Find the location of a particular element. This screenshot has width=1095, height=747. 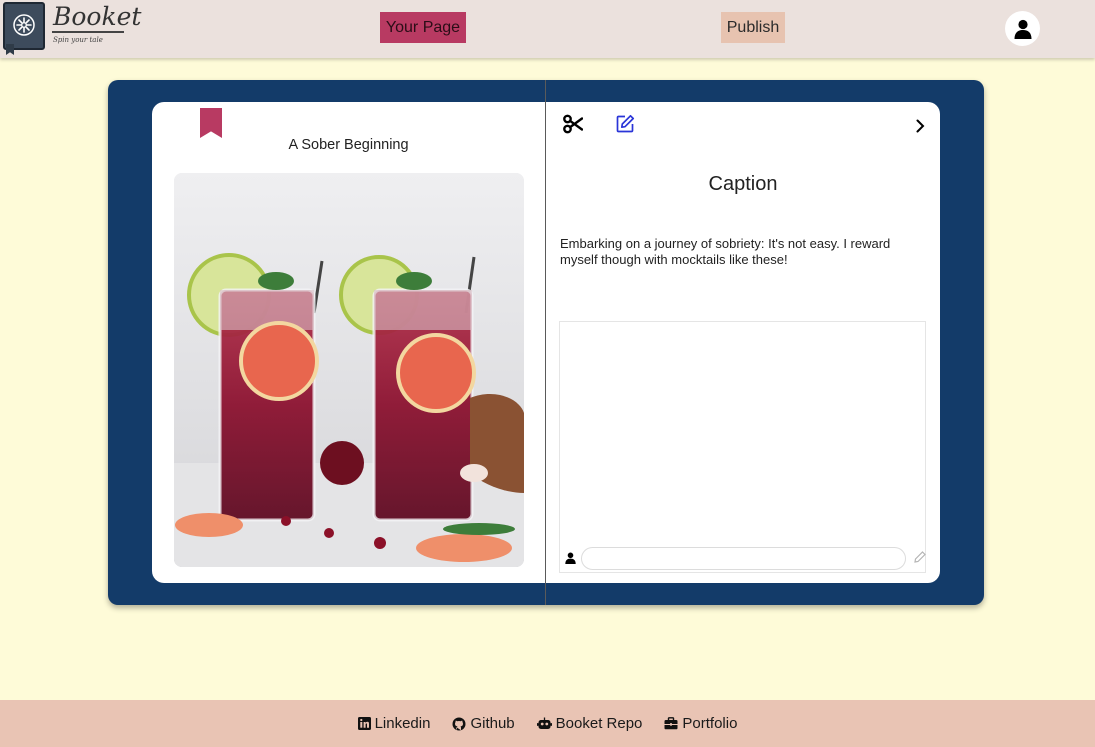

chevron-right-icon is located at coordinates (920, 126).